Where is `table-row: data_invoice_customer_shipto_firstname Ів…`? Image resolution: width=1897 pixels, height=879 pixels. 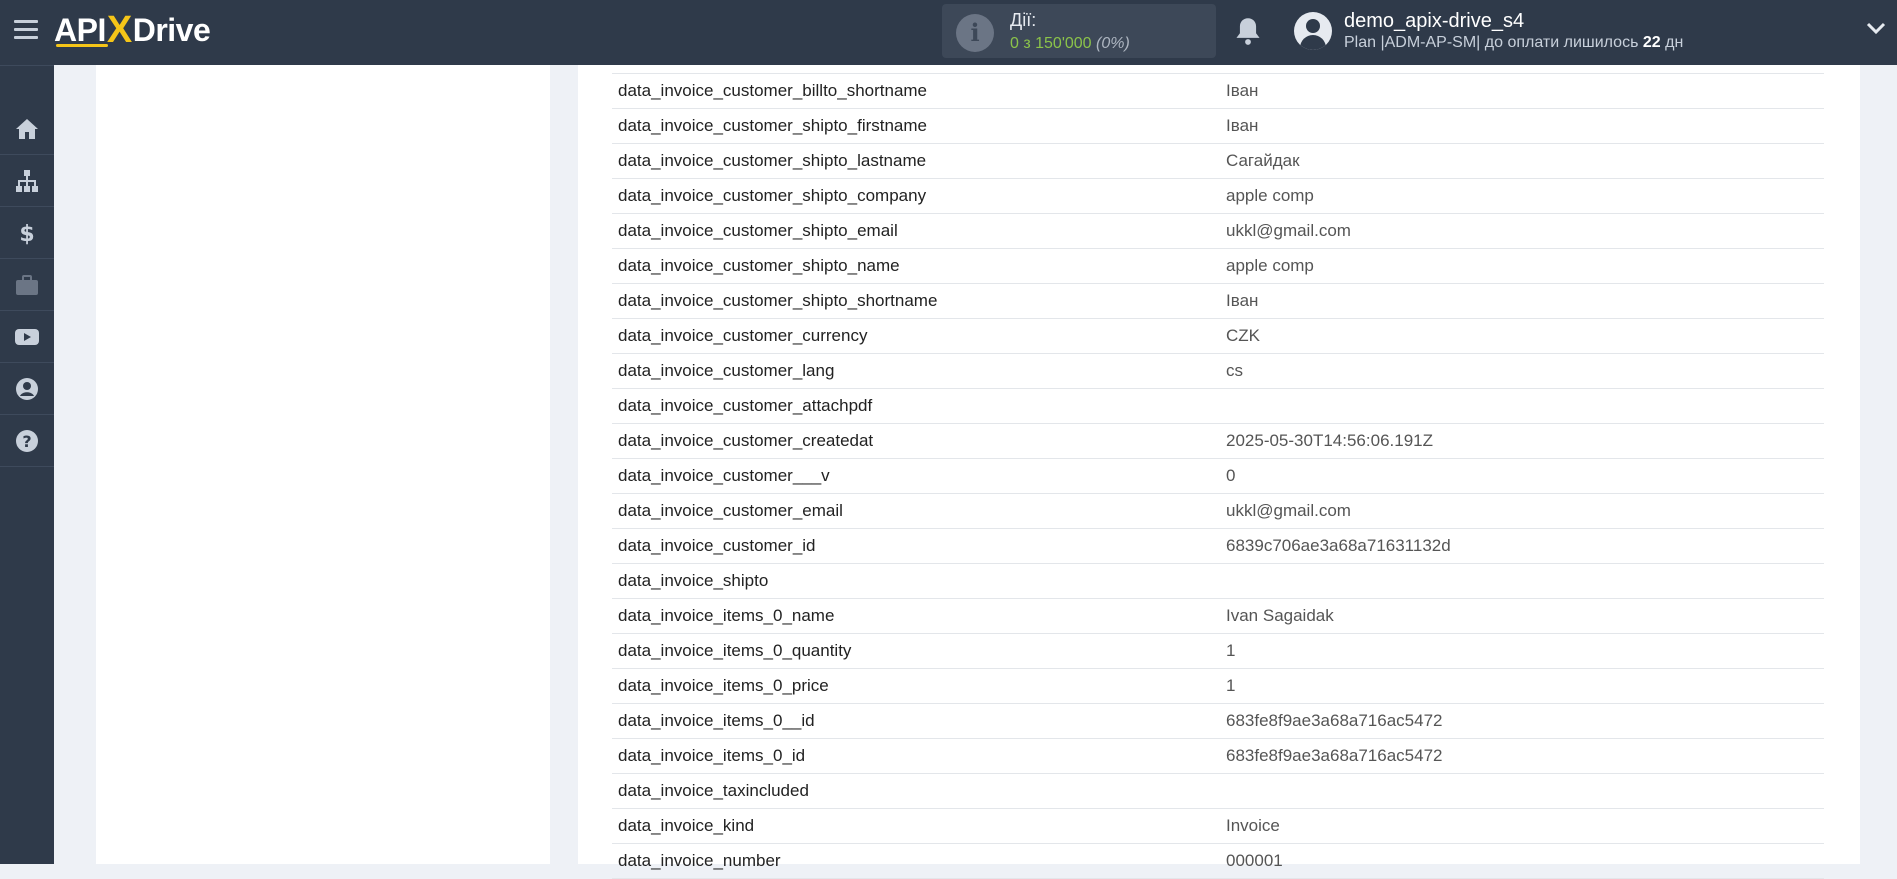
table-row: data_invoice_customer_shipto_firstname Ів… is located at coordinates (1218, 126).